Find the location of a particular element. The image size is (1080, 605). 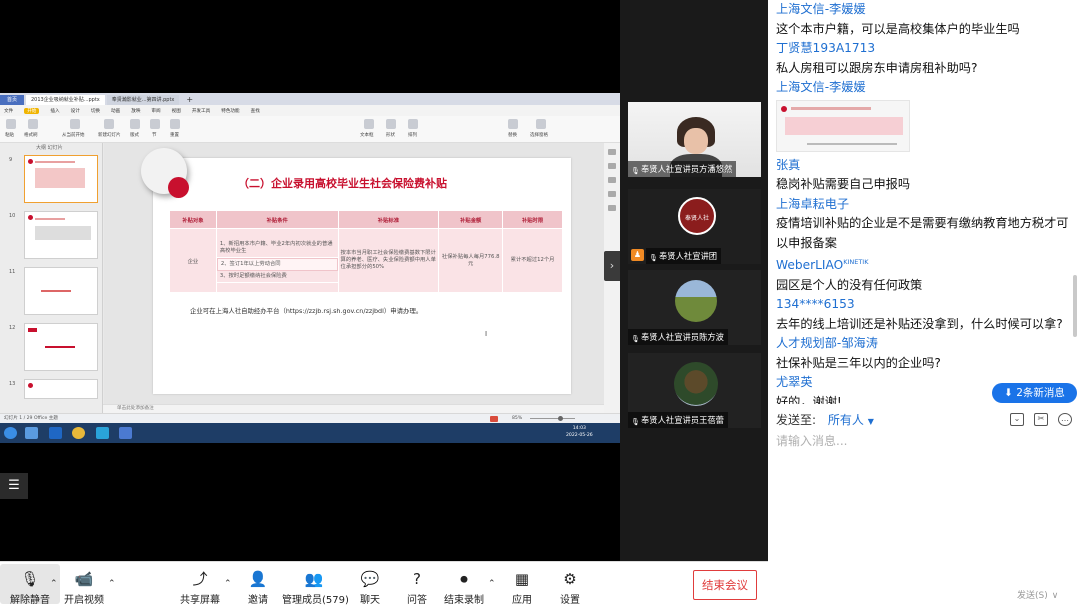

menu-devtools: 开发工具 is located at coordinates (201, 111).